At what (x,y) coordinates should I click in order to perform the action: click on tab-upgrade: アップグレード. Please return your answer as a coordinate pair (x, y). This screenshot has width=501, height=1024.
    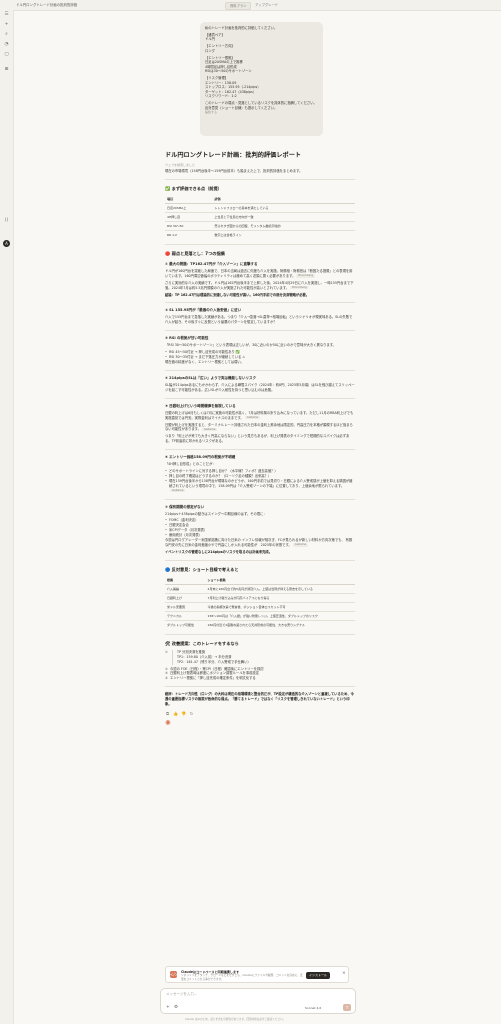
    Looking at the image, I should click on (266, 5).